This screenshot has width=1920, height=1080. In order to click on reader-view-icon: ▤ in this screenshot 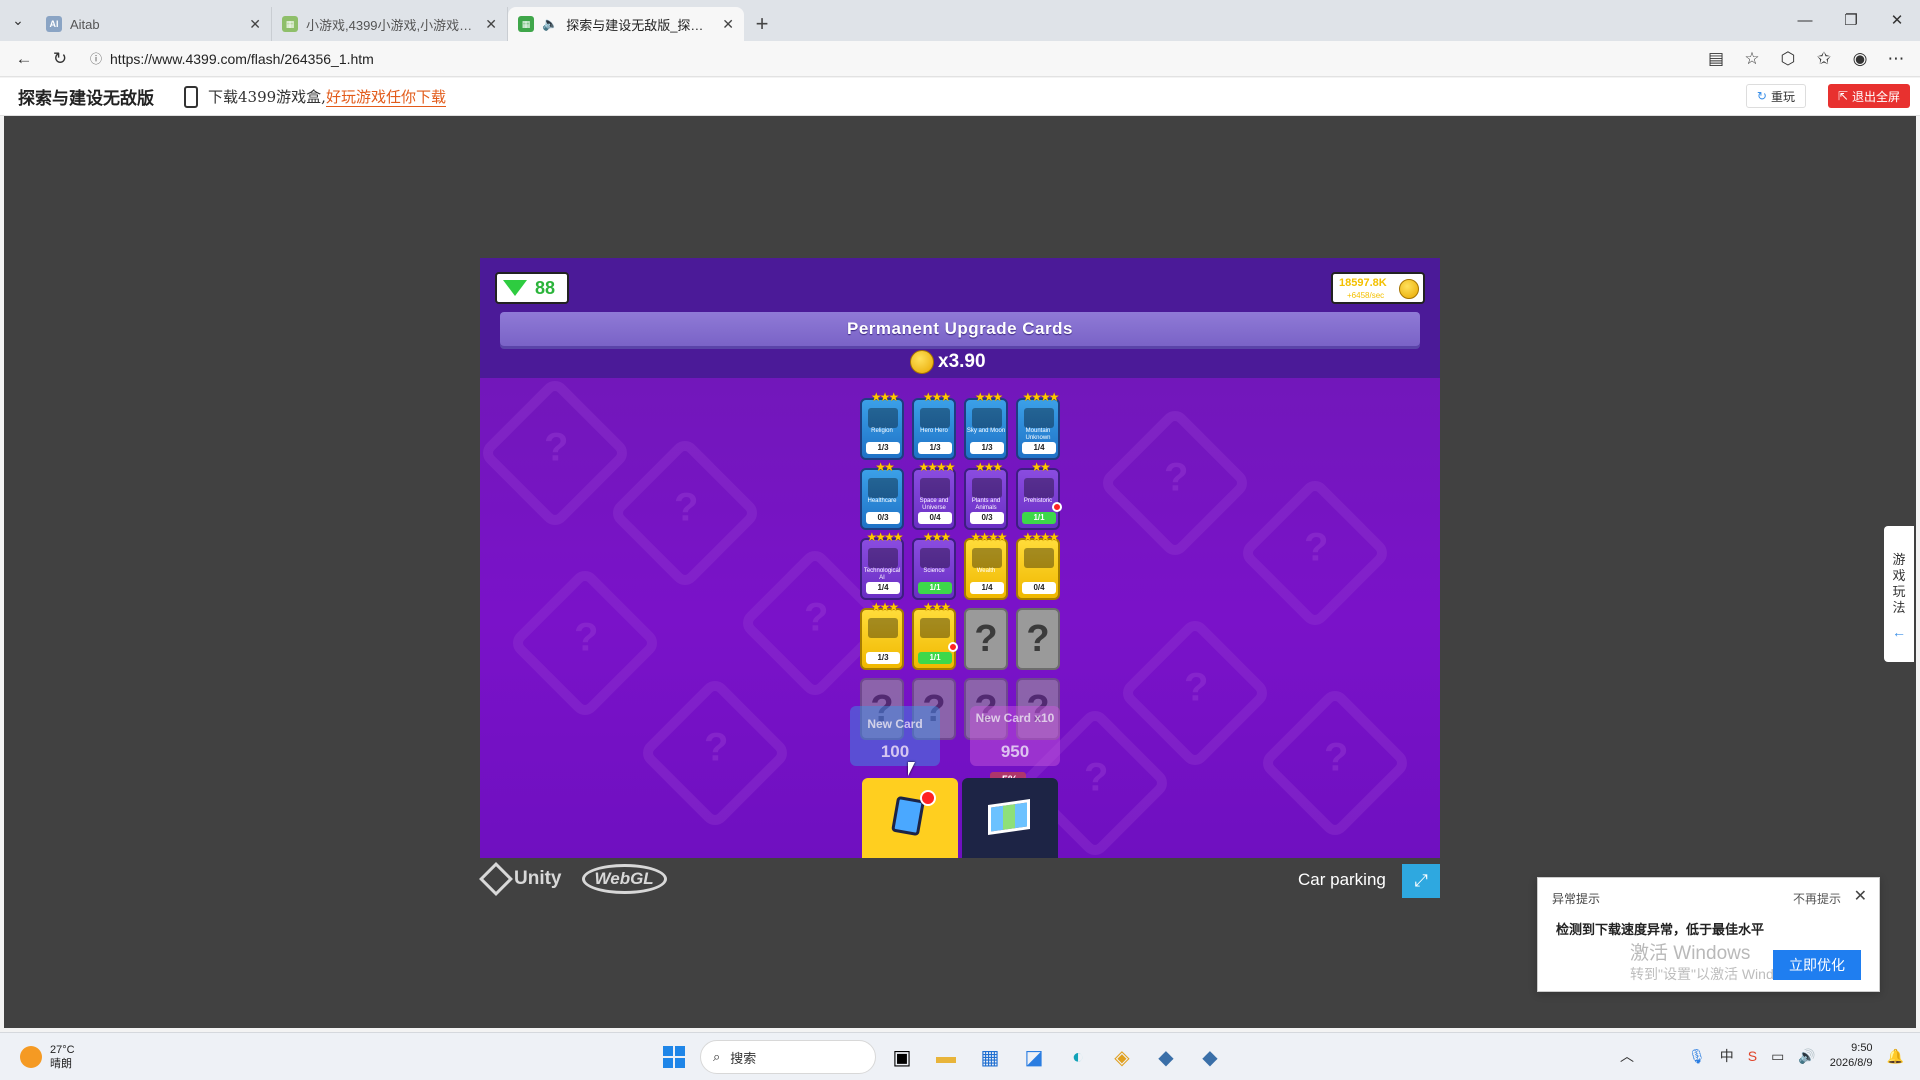, I will do `click(1716, 59)`.